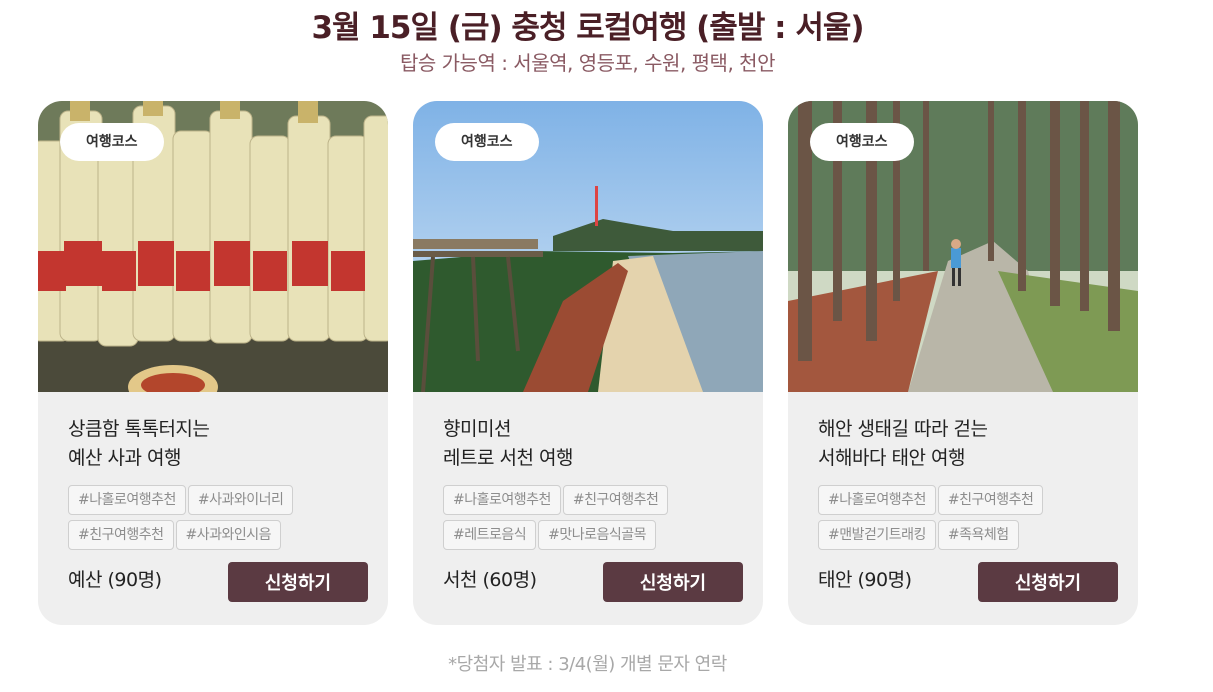 The width and height of the screenshot is (1213, 692). What do you see at coordinates (903, 429) in the screenshot?
I see `course-title-line1: 해안 생태길 따라 걷는` at bounding box center [903, 429].